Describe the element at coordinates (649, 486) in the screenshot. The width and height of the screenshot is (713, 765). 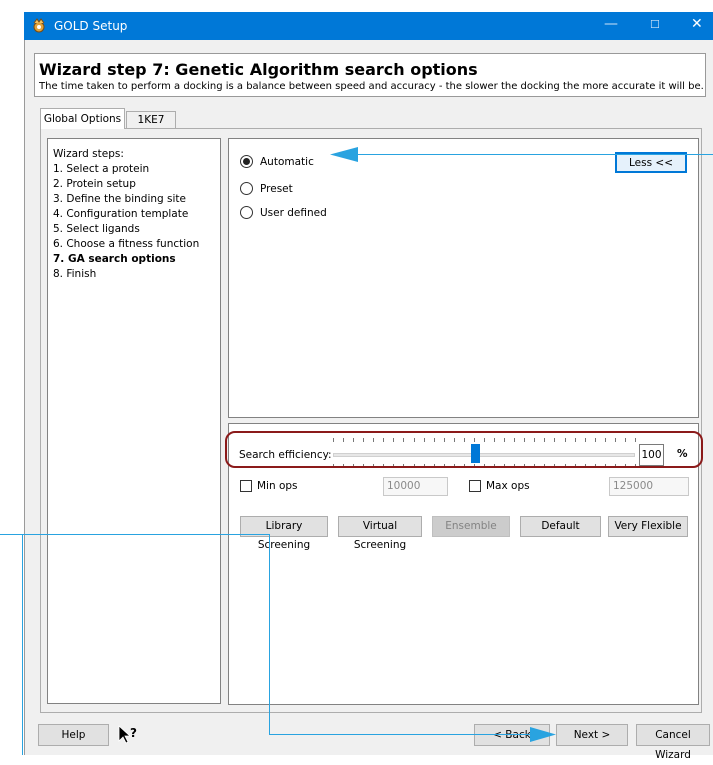
I see `max-ops-field: 125000` at that location.